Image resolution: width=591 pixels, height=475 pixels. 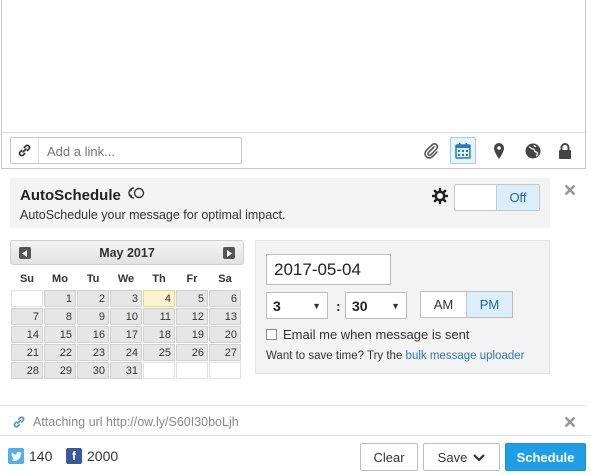 I want to click on calendar-icon, so click(x=463, y=150).